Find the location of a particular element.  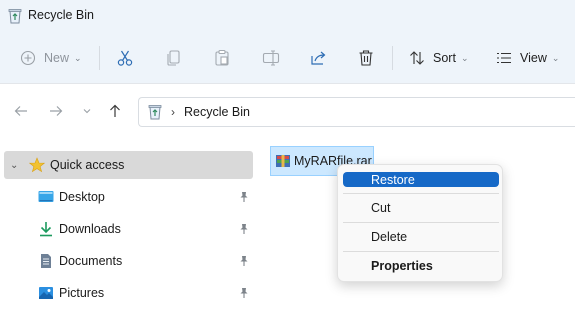

menu-item-label: Delete is located at coordinates (389, 237).